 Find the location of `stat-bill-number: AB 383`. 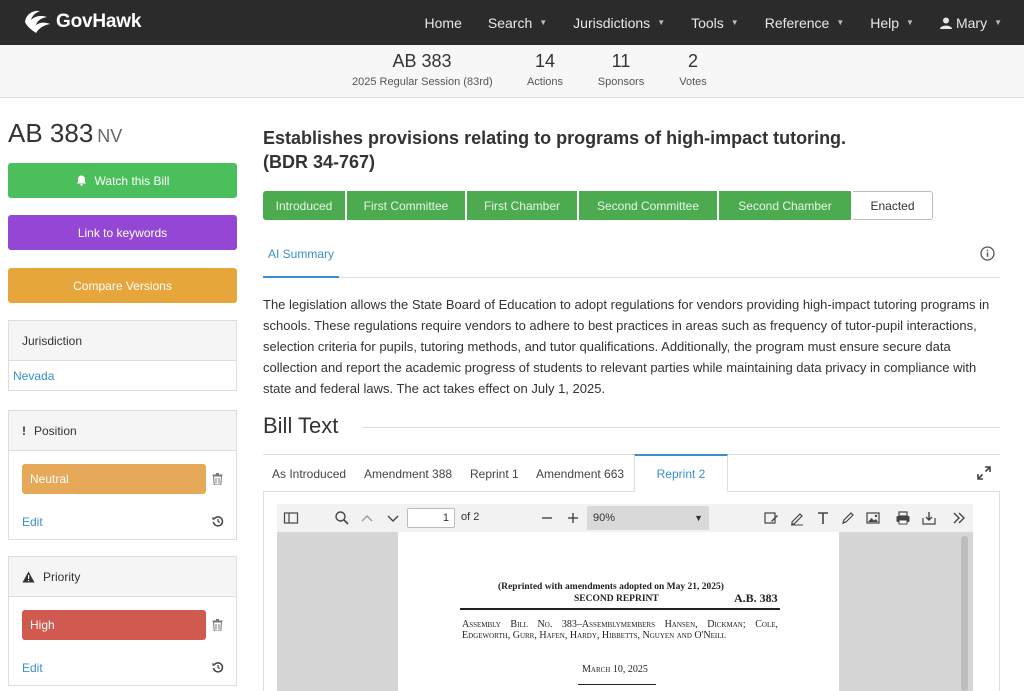

stat-bill-number: AB 383 is located at coordinates (422, 61).